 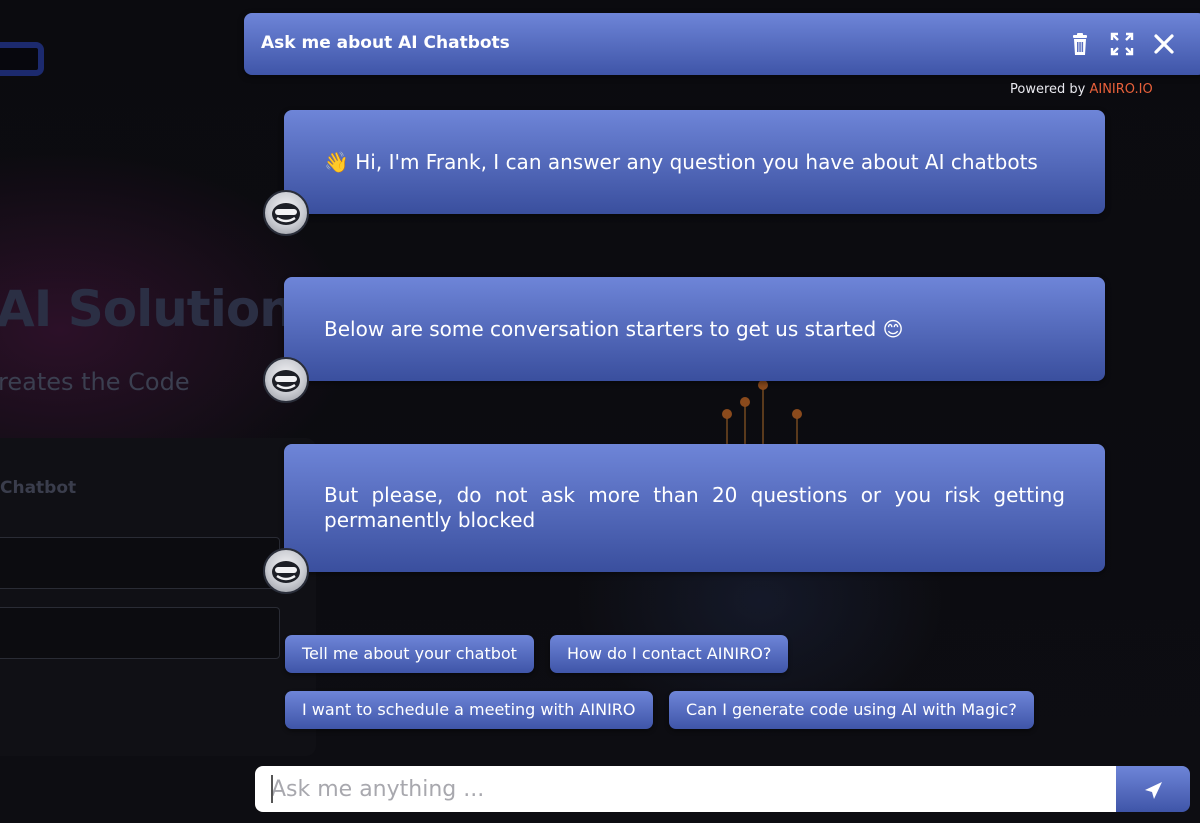 What do you see at coordinates (1120, 89) in the screenshot?
I see `powered-by-link: AINIRO.IO` at bounding box center [1120, 89].